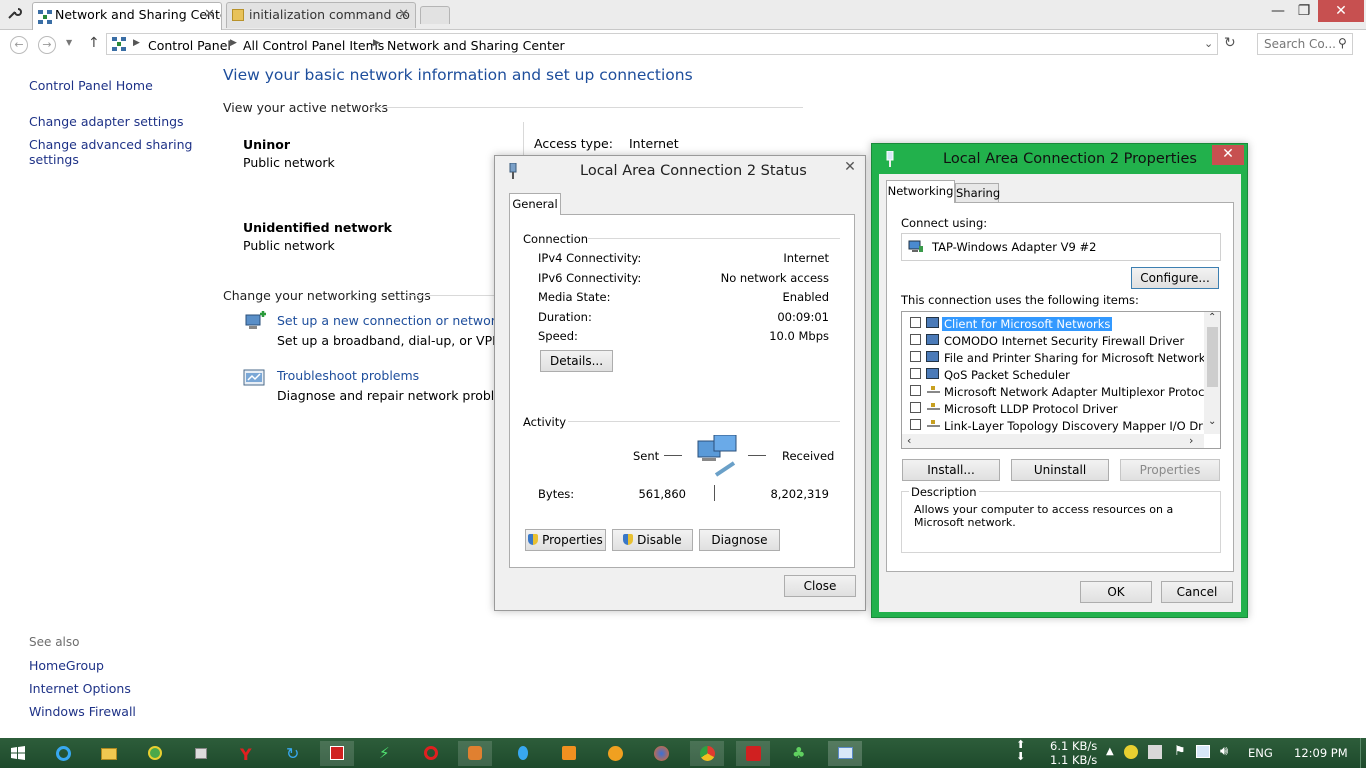 The width and height of the screenshot is (1366, 768). What do you see at coordinates (293, 753) in the screenshot?
I see `sync-app-icon: ↻` at bounding box center [293, 753].